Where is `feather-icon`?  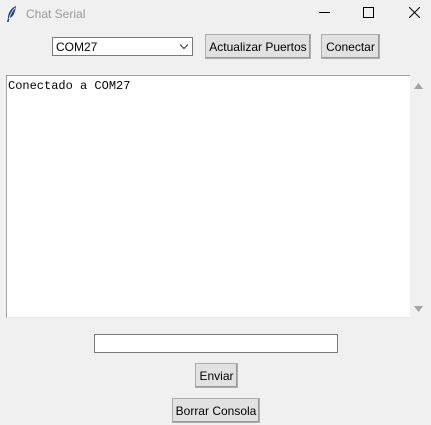
feather-icon is located at coordinates (12, 14).